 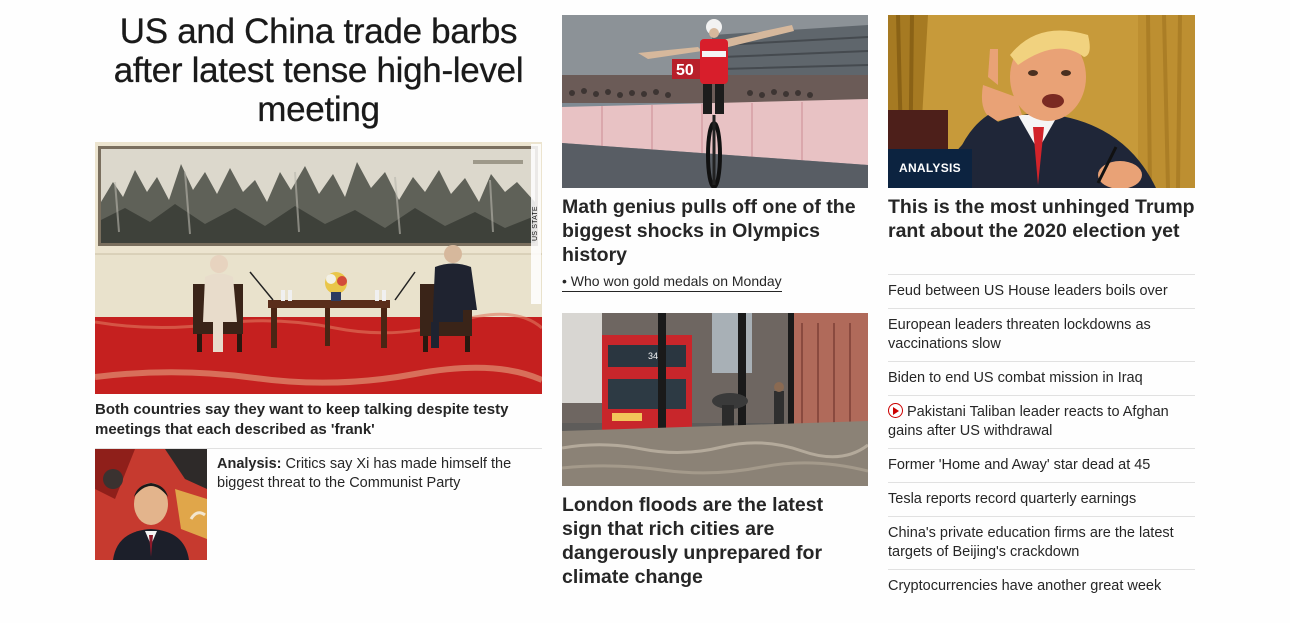 I want to click on olympics-sub-link: • Who won gold medals on Monday, so click(x=672, y=282).